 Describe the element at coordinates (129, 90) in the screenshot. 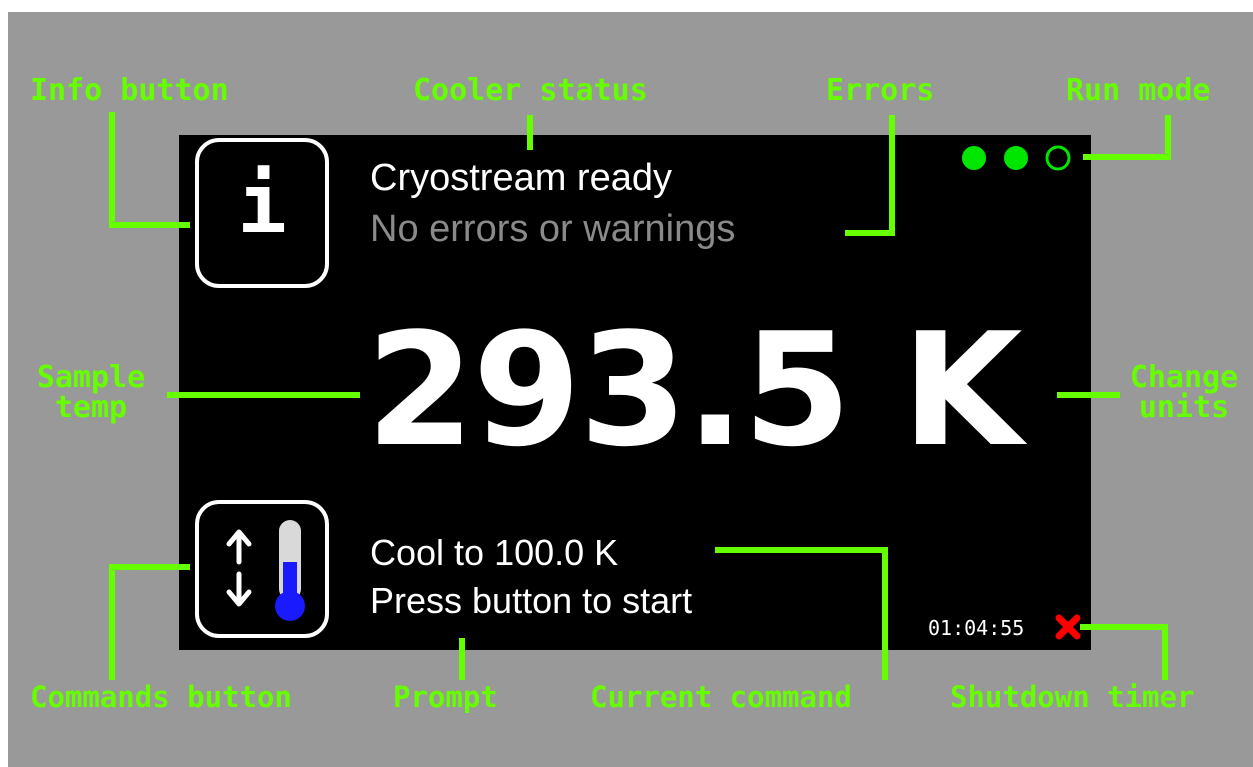

I see `annotation-info-button: Info button` at that location.